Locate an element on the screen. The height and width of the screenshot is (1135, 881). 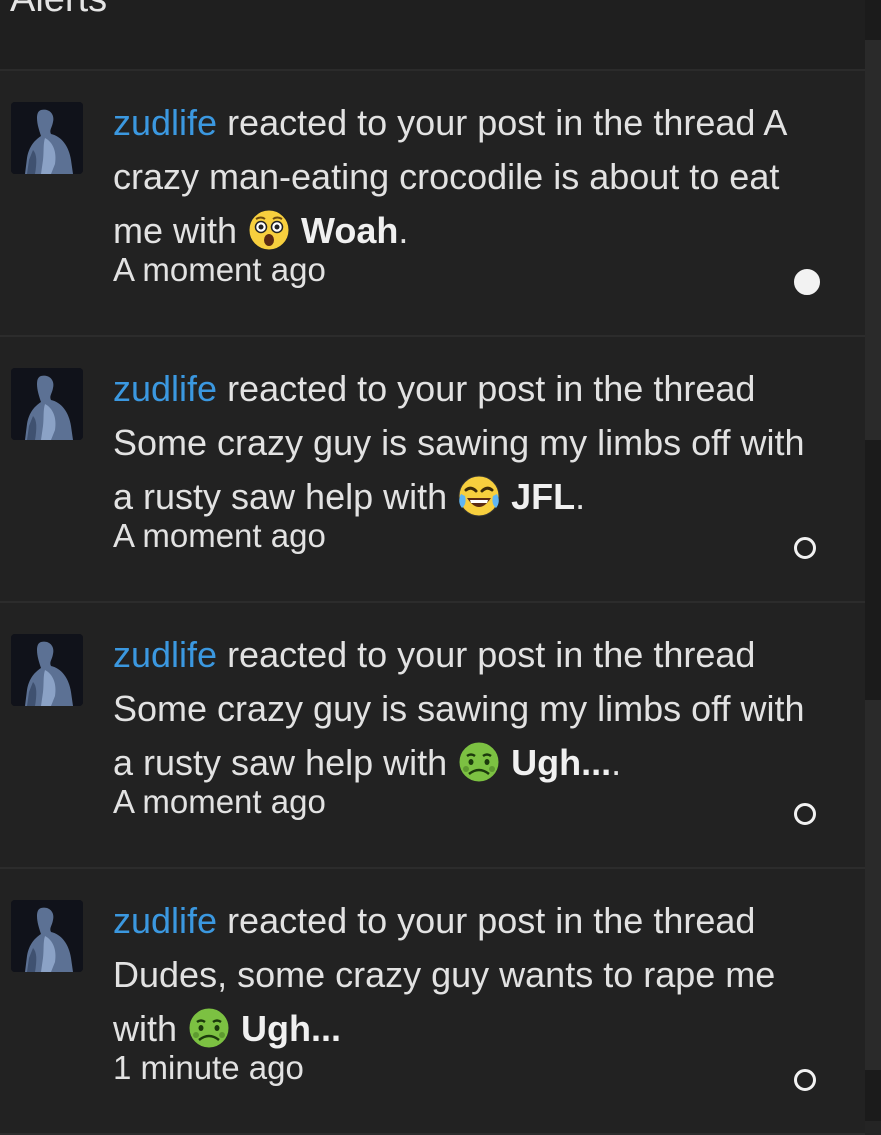
alert-timestamp: 1 minute ago is located at coordinates (208, 1068).